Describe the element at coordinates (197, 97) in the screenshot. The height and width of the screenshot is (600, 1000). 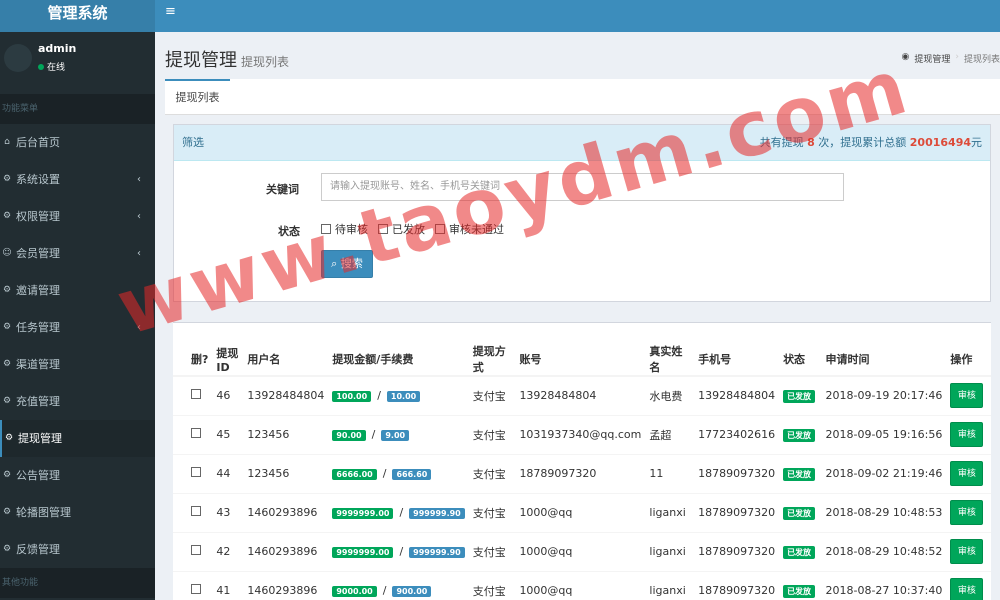
I see `tab-withdraw-list: 提现列表` at that location.